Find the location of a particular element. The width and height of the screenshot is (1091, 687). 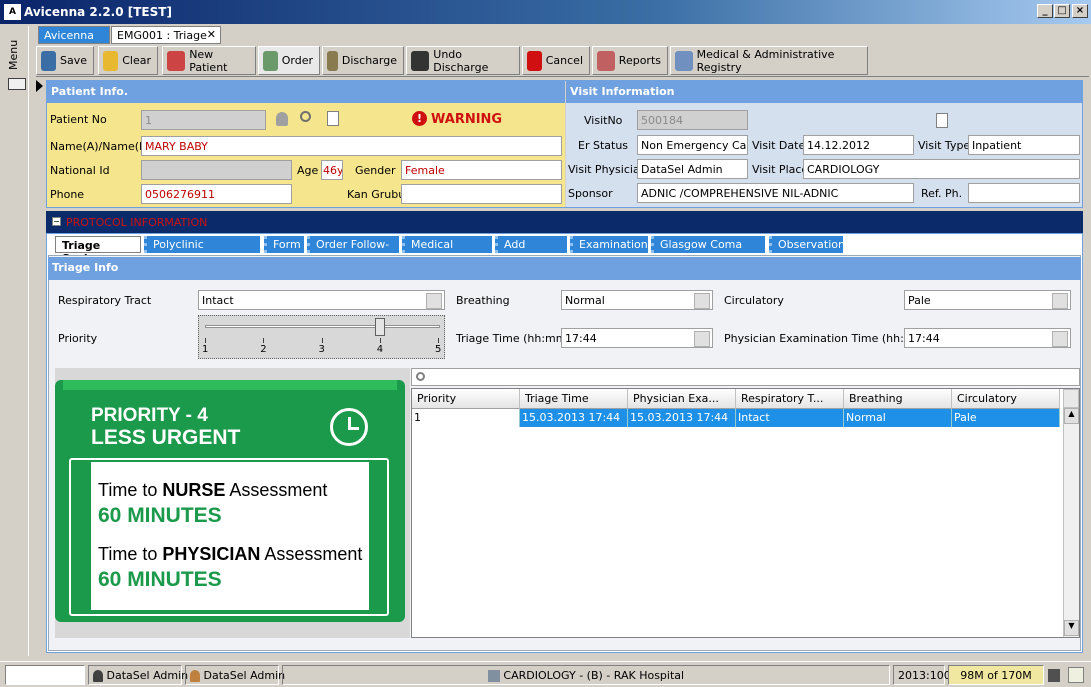

new-patient-button: New Patient is located at coordinates (209, 60).